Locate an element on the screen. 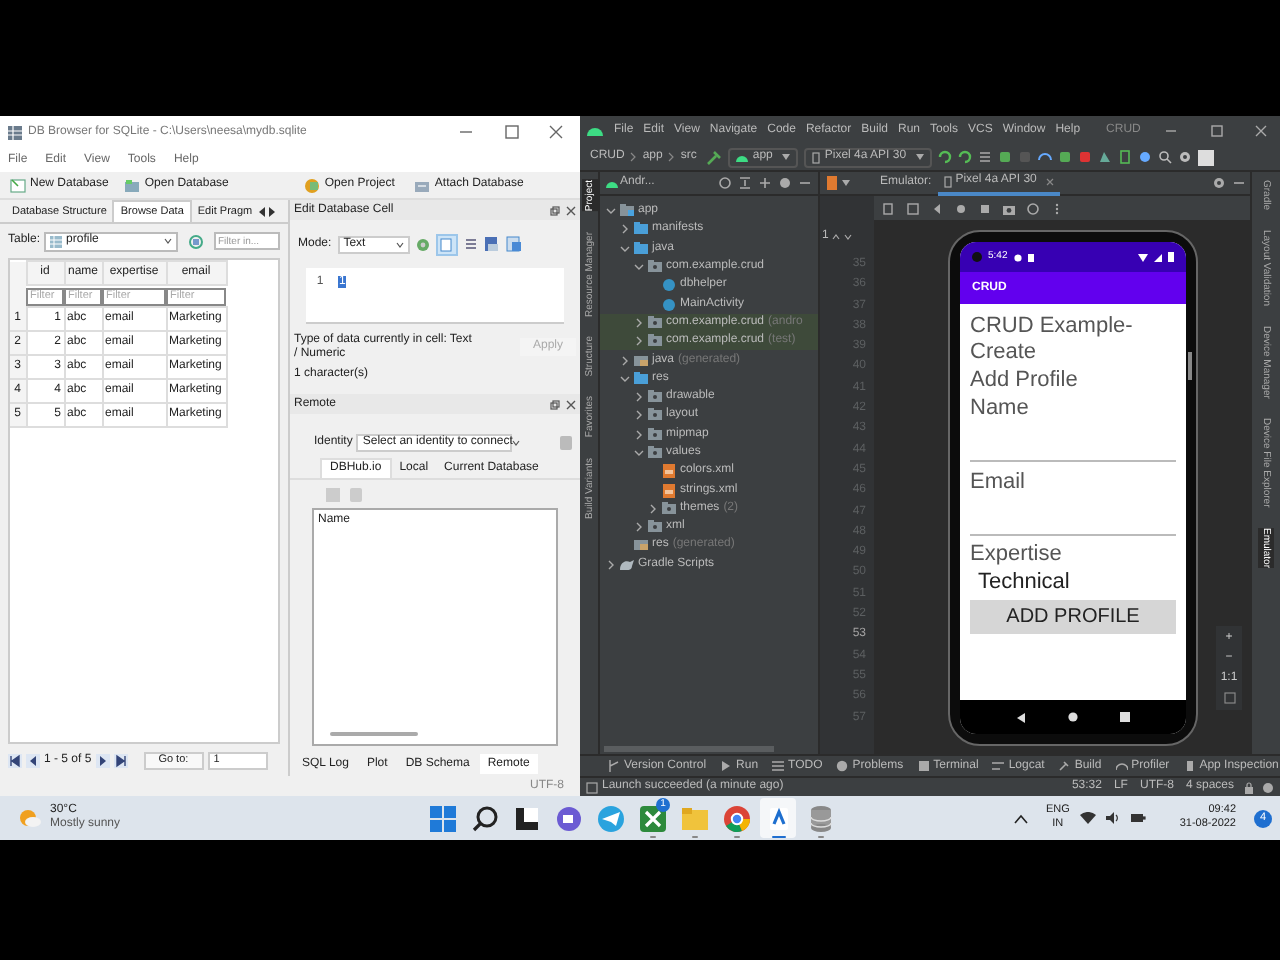 Image resolution: width=1280 pixels, height=960 pixels. collapse-icon is located at coordinates (745, 183).